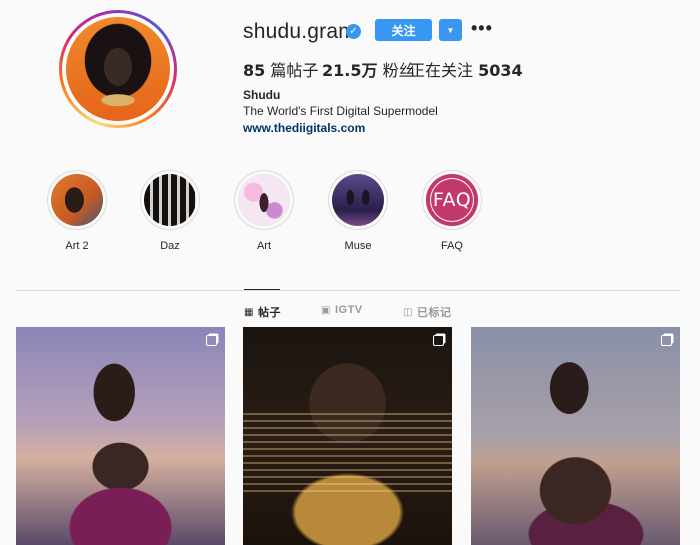 Image resolution: width=700 pixels, height=545 pixels. I want to click on profile-username: shudu.gram, so click(299, 31).